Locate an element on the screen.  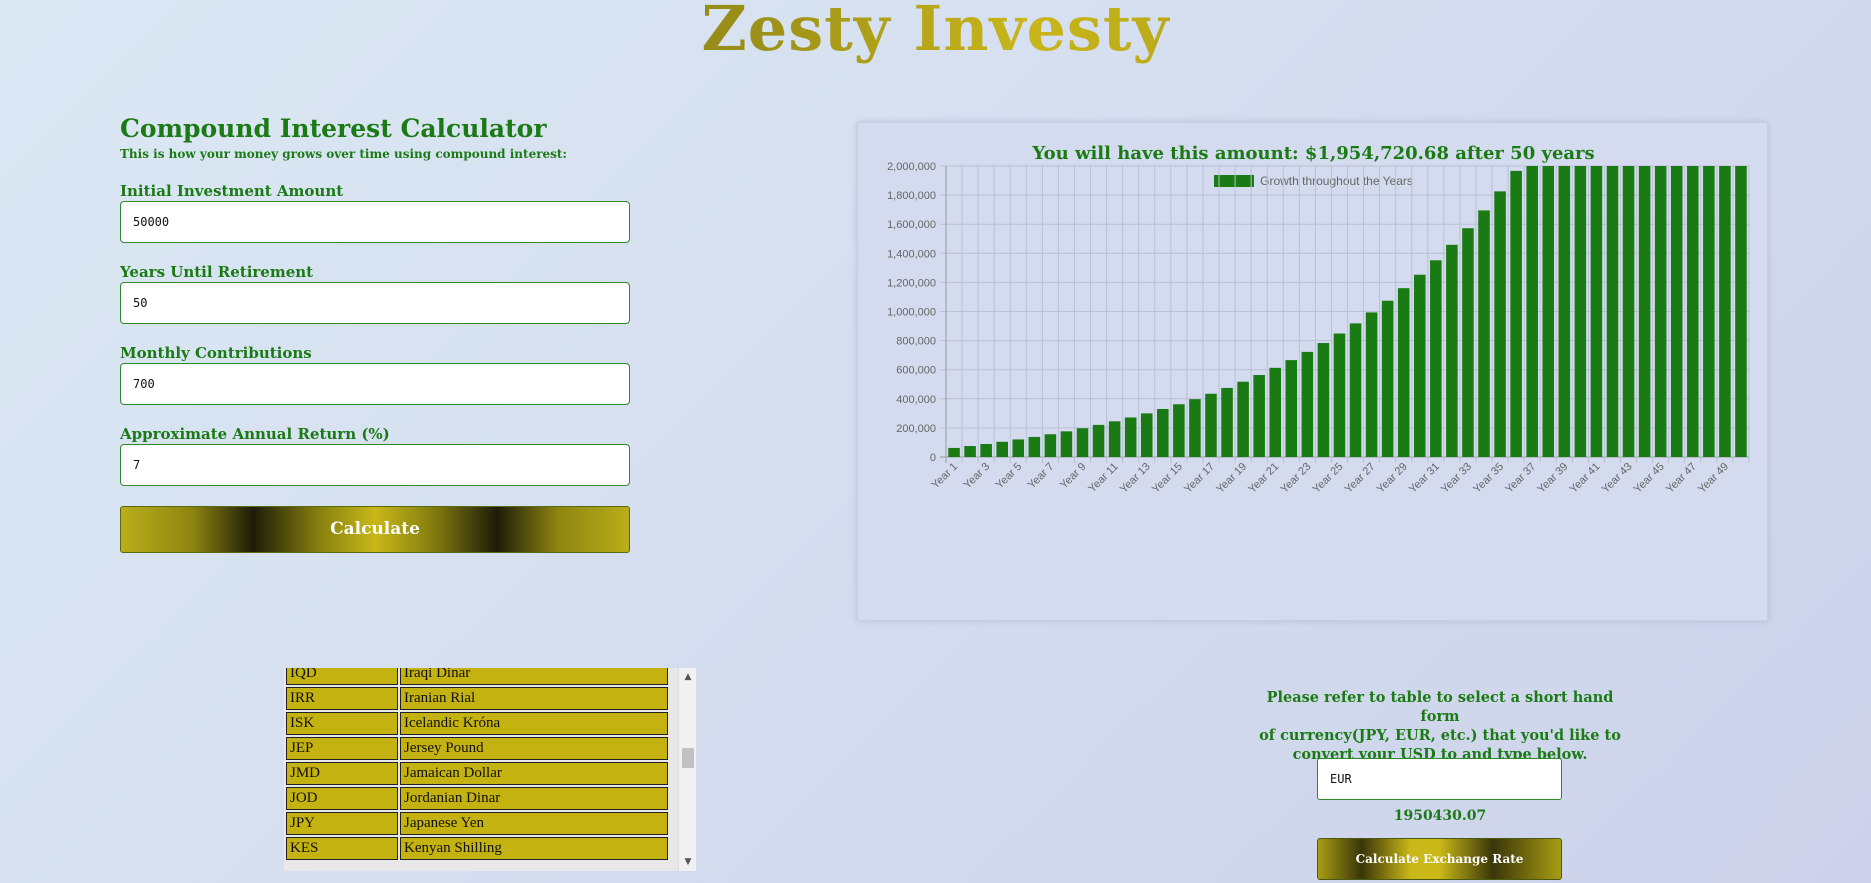
x-tick-label: Year 5 is located at coordinates (1009, 476).